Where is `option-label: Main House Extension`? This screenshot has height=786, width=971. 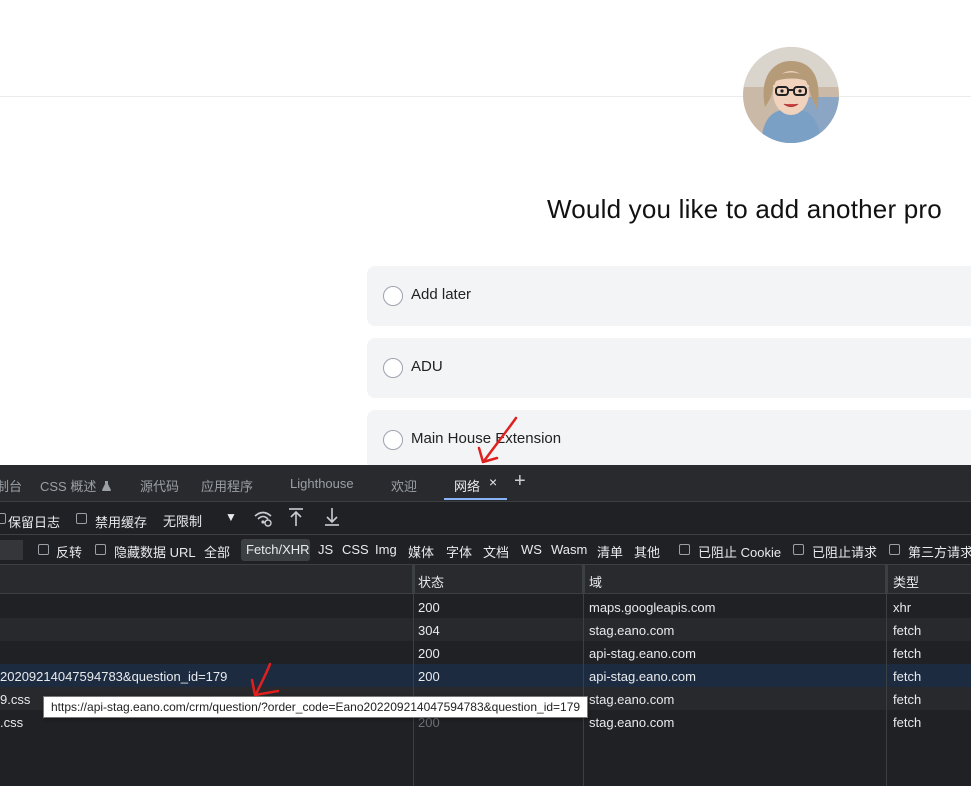 option-label: Main House Extension is located at coordinates (486, 438).